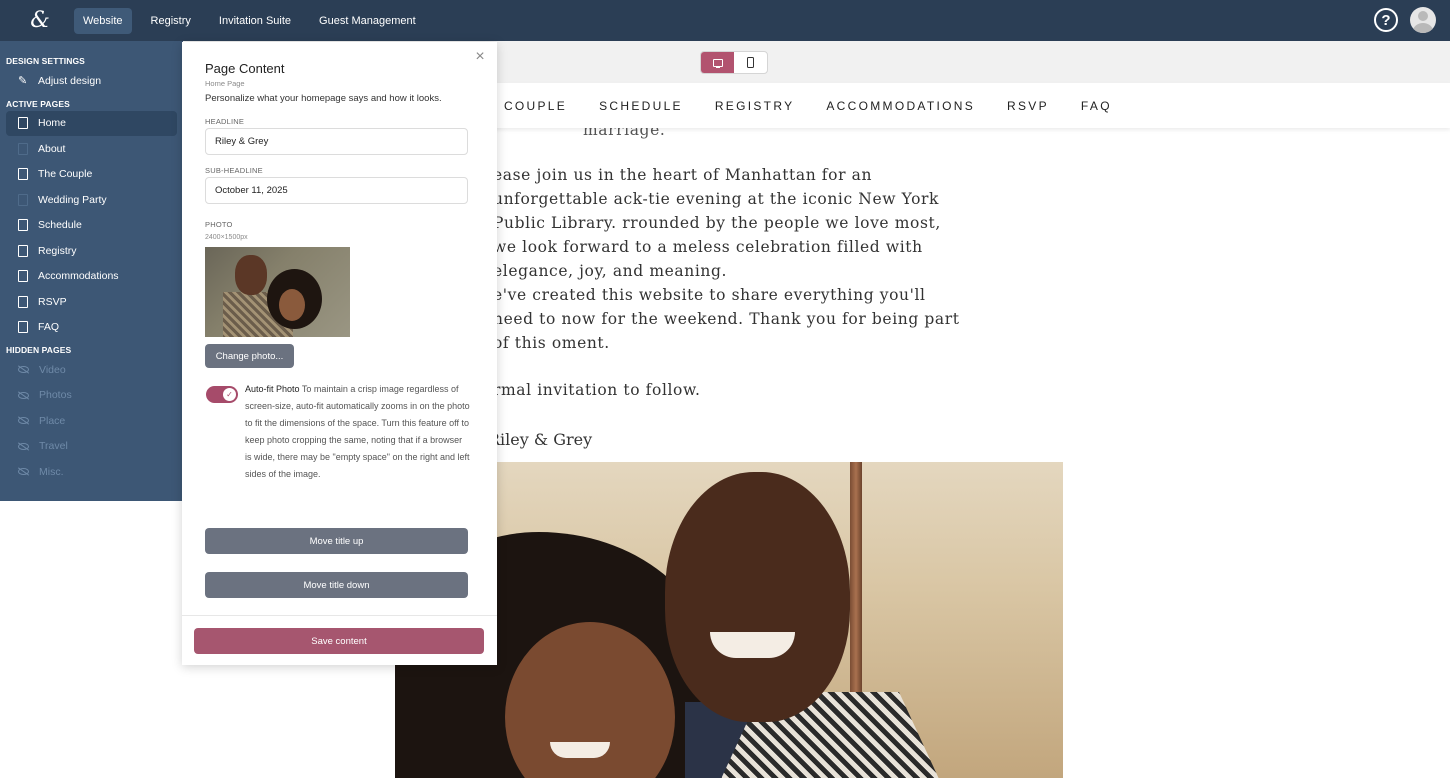 This screenshot has height=778, width=1450. What do you see at coordinates (65, 174) in the screenshot?
I see `sidebar-item-label: The Couple` at bounding box center [65, 174].